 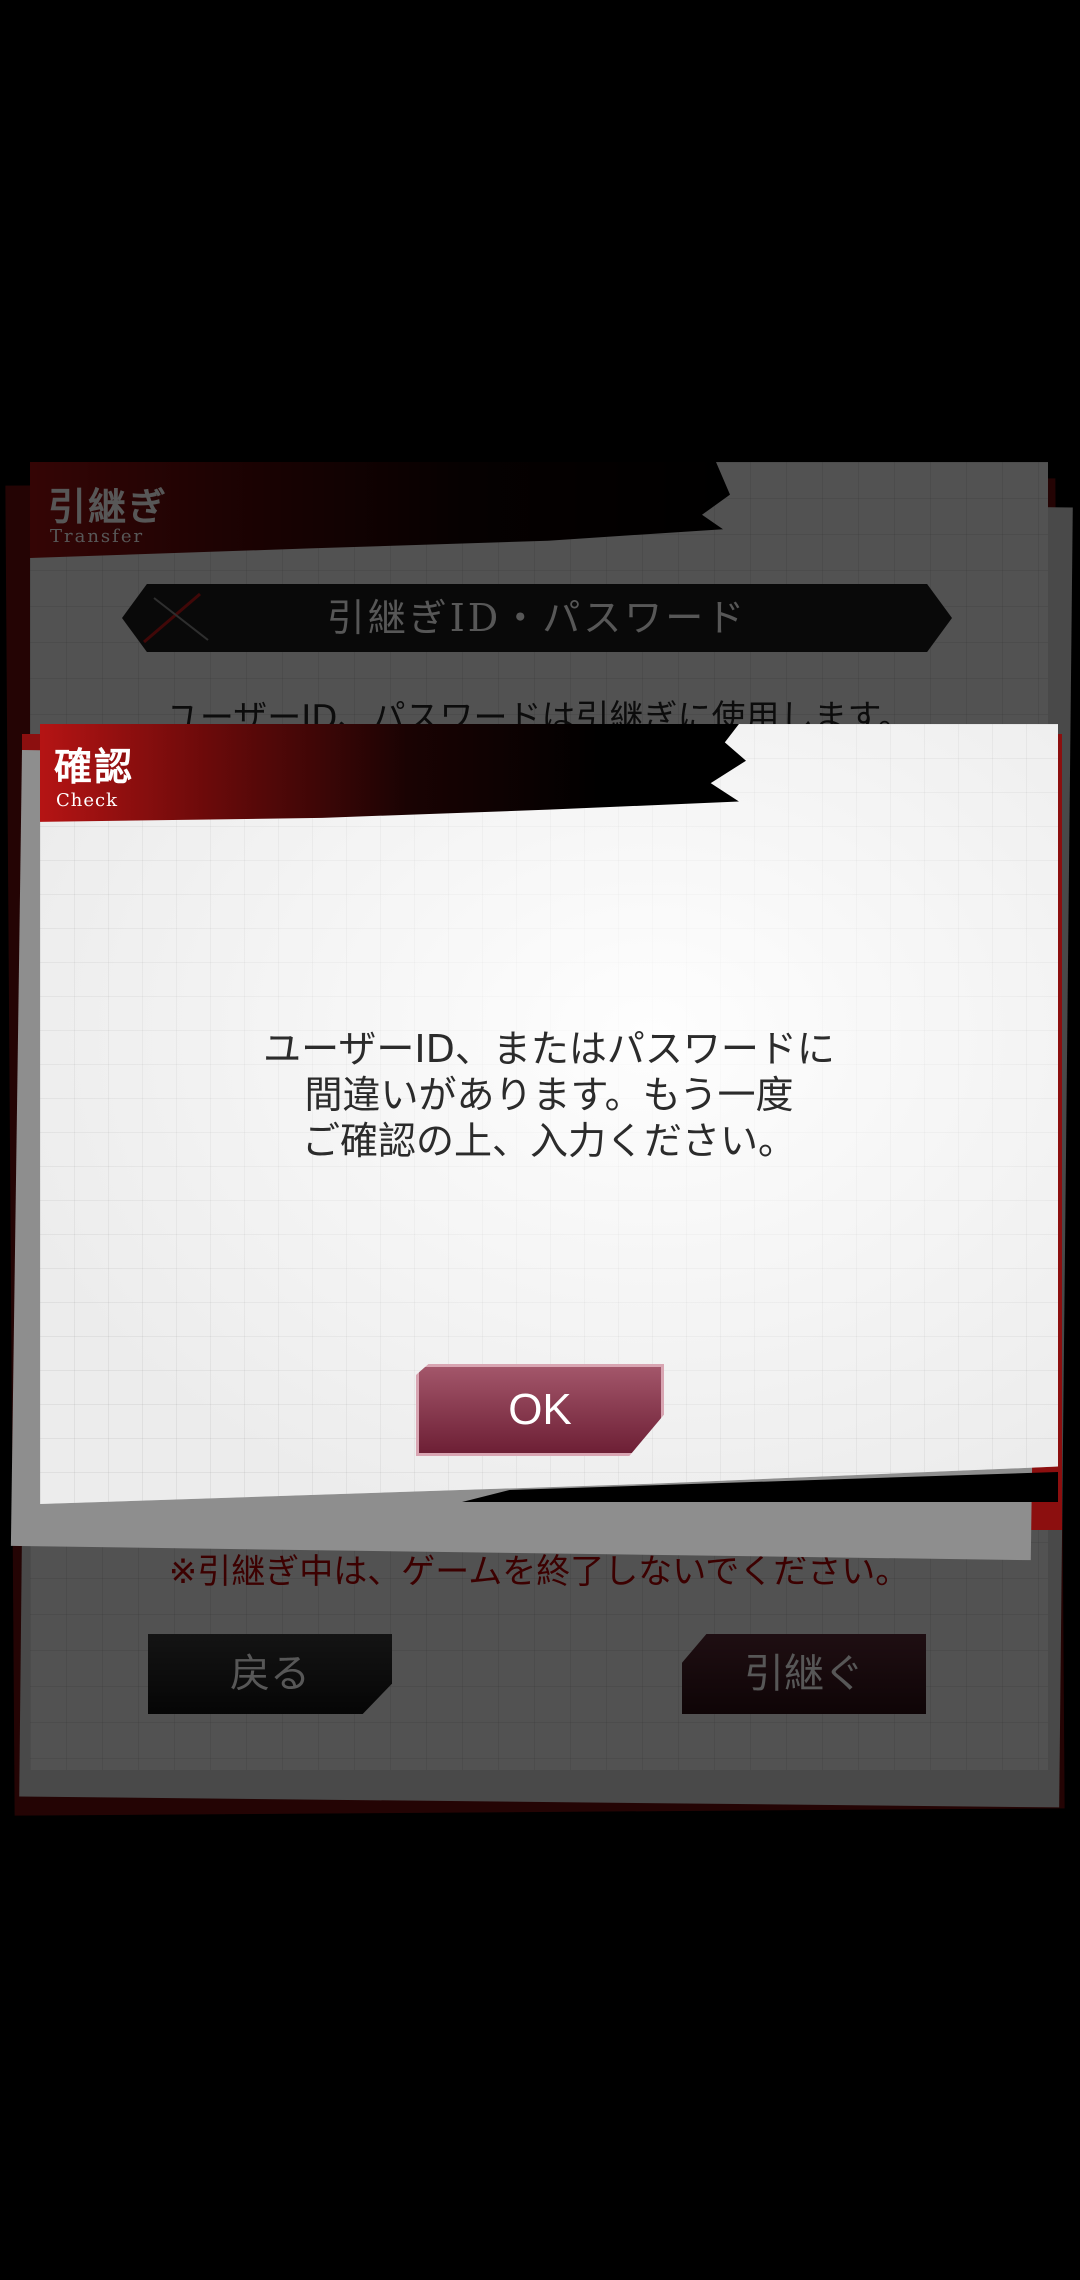 I want to click on section-title: 引継ぎID・パスワード, so click(x=537, y=618).